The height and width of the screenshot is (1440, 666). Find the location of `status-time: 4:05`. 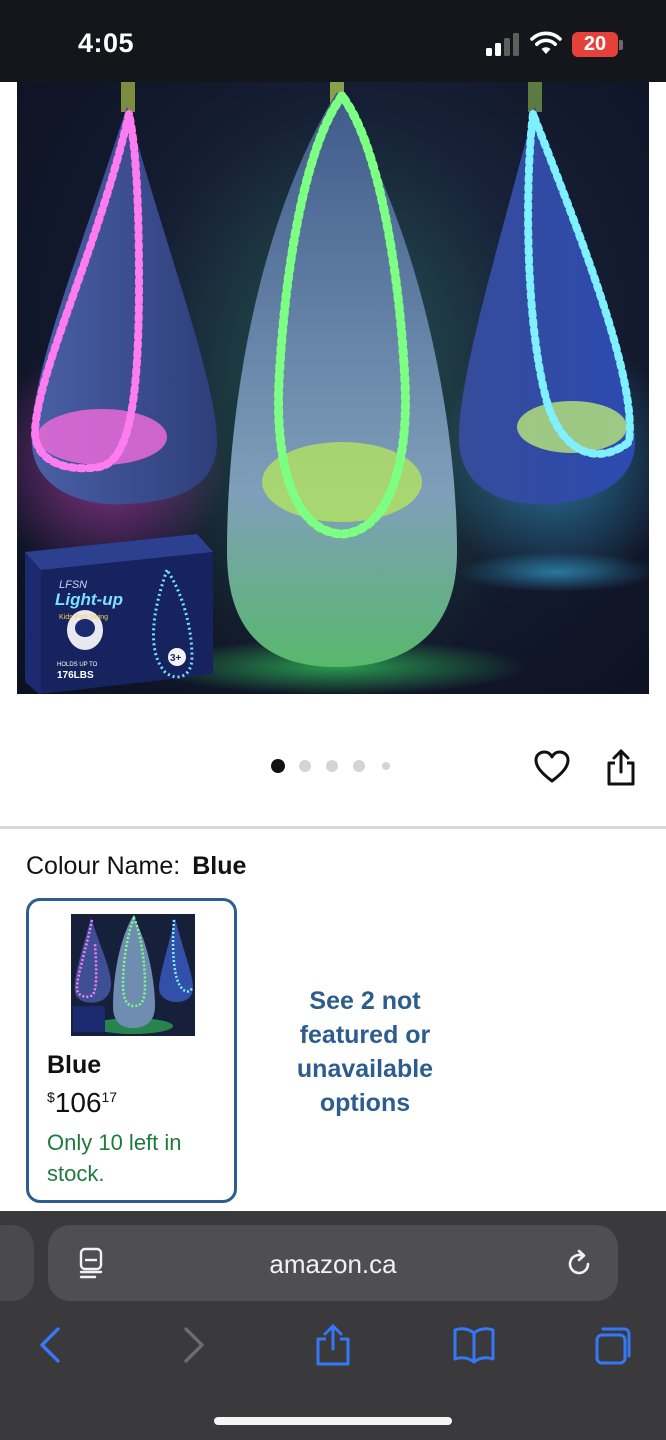

status-time: 4:05 is located at coordinates (106, 43).